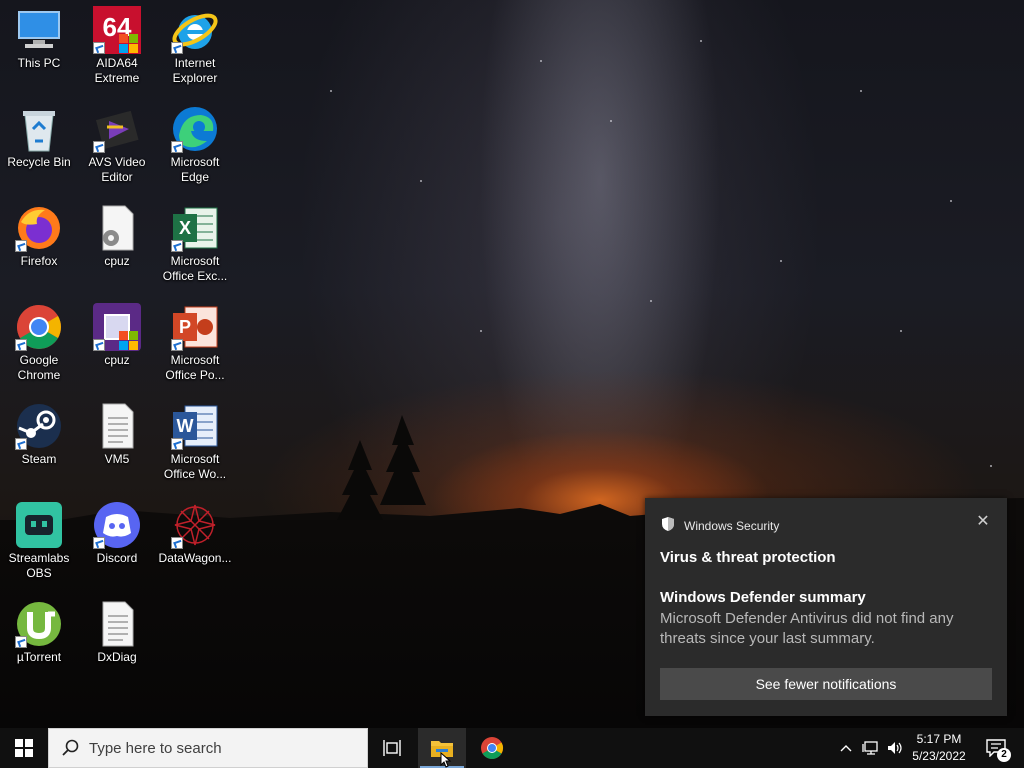  I want to click on notification-app-name: Windows Security, so click(732, 525).